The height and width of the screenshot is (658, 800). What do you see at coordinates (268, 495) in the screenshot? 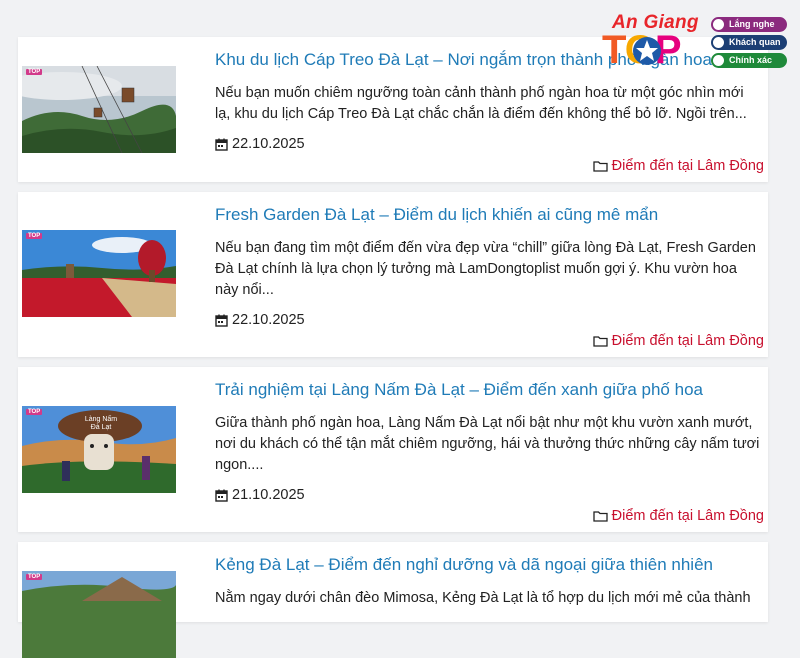
I see `post-date-text: 21.10.2025` at bounding box center [268, 495].